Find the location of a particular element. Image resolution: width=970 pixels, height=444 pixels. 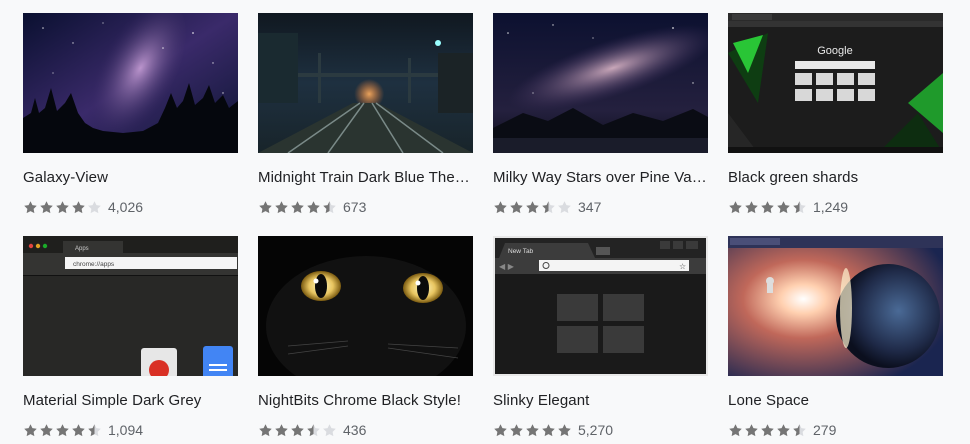

black-cat-image is located at coordinates (365, 306).